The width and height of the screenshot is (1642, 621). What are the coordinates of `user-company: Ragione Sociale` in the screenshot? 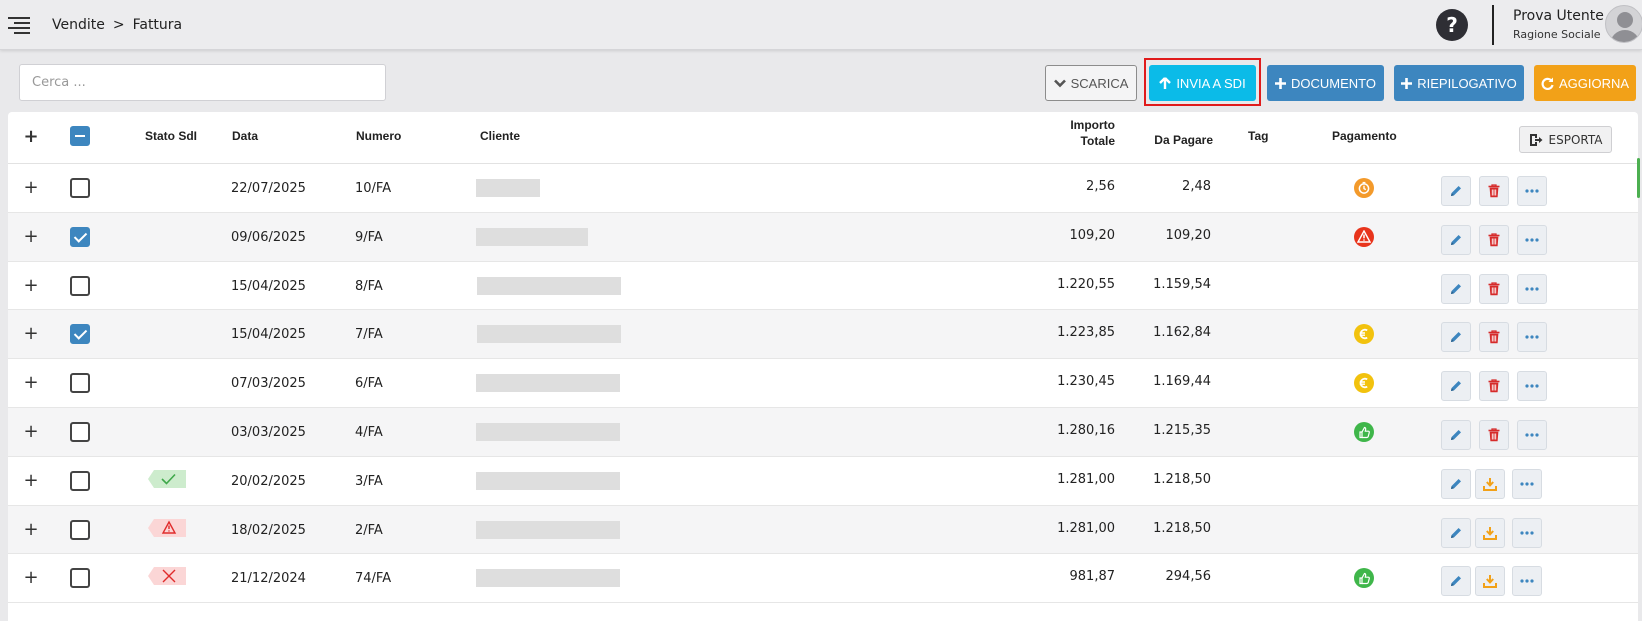 It's located at (1557, 34).